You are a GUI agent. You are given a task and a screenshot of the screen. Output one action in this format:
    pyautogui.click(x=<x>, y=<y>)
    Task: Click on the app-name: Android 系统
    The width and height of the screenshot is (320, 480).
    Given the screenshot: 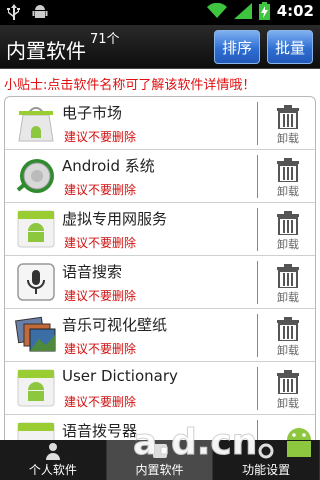 What is the action you would take?
    pyautogui.click(x=108, y=165)
    